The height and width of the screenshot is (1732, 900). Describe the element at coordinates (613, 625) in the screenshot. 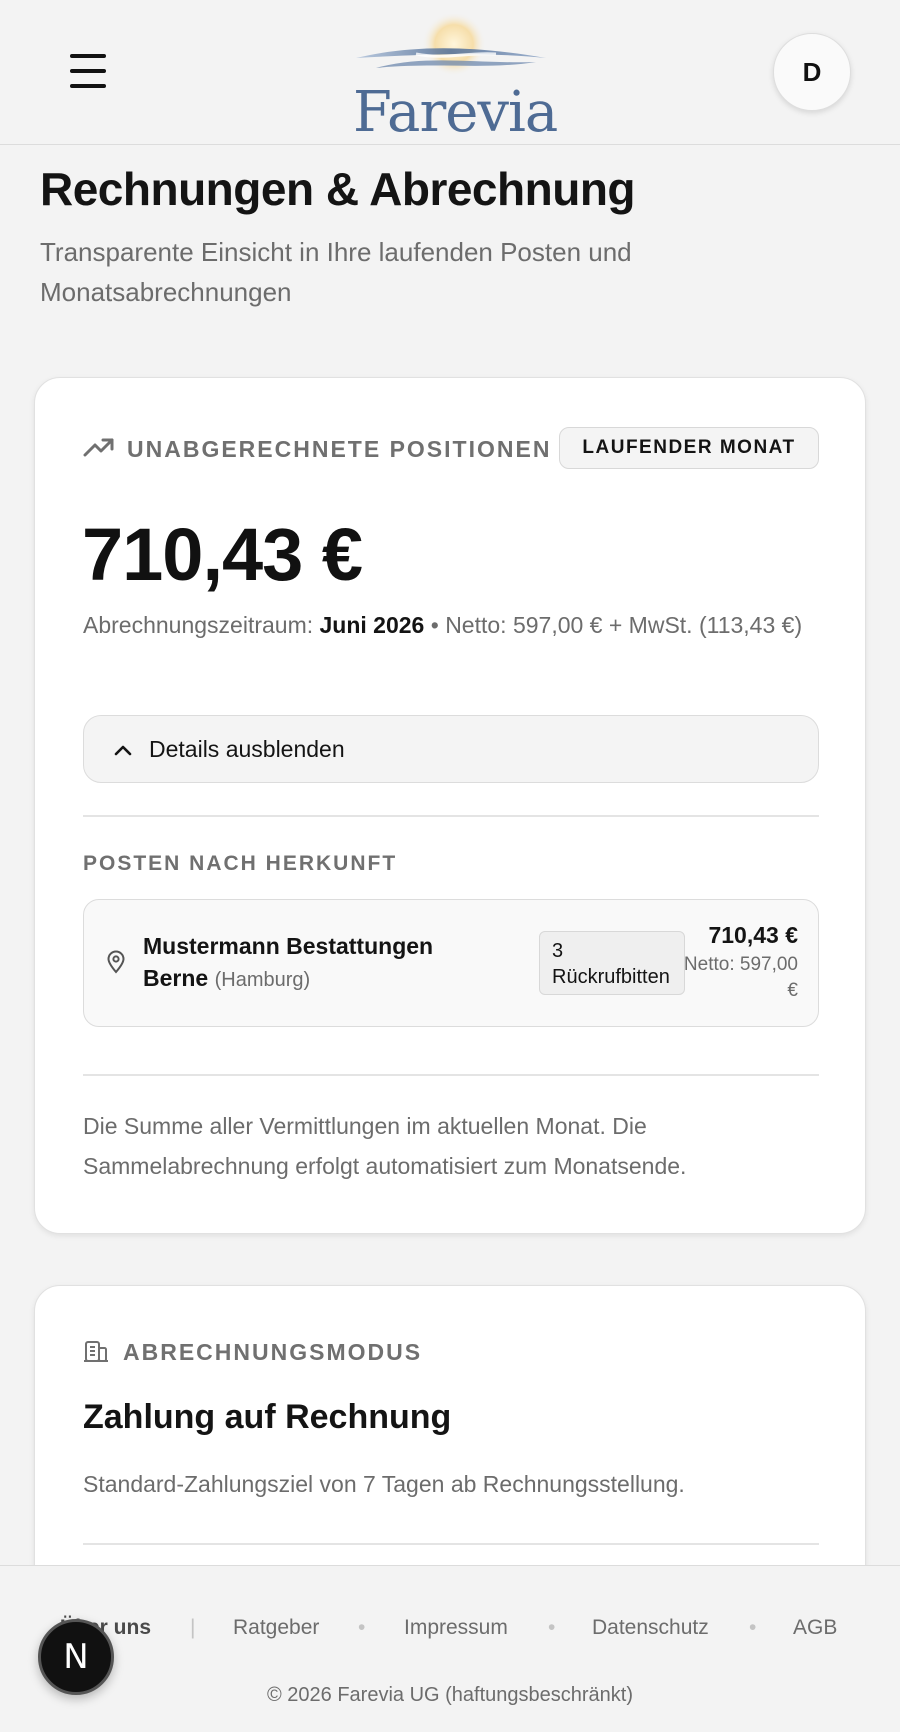

I see `period-suffix: • Netto: 597,00 € + MwSt. (113,43 €)` at that location.